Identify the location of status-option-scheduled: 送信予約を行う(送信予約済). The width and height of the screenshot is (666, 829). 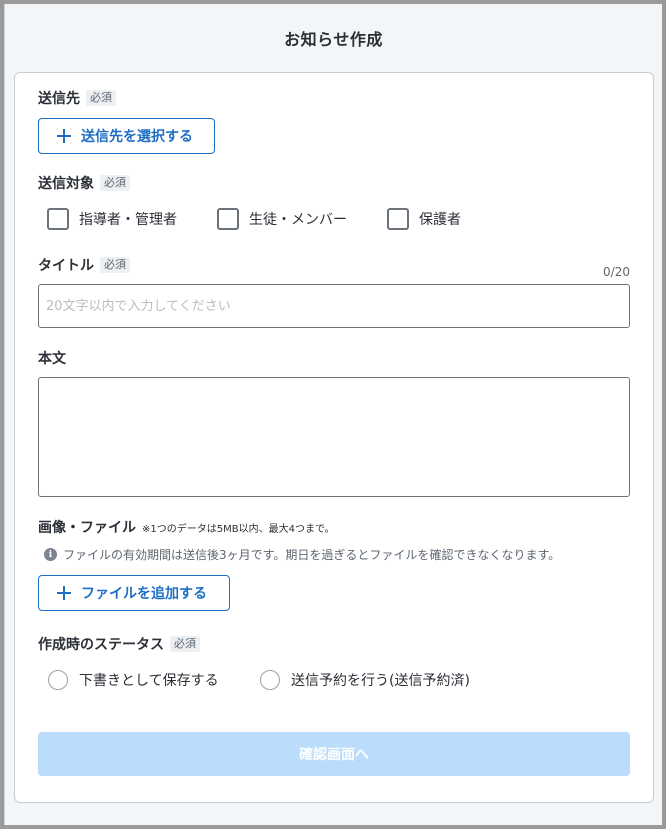
(365, 680).